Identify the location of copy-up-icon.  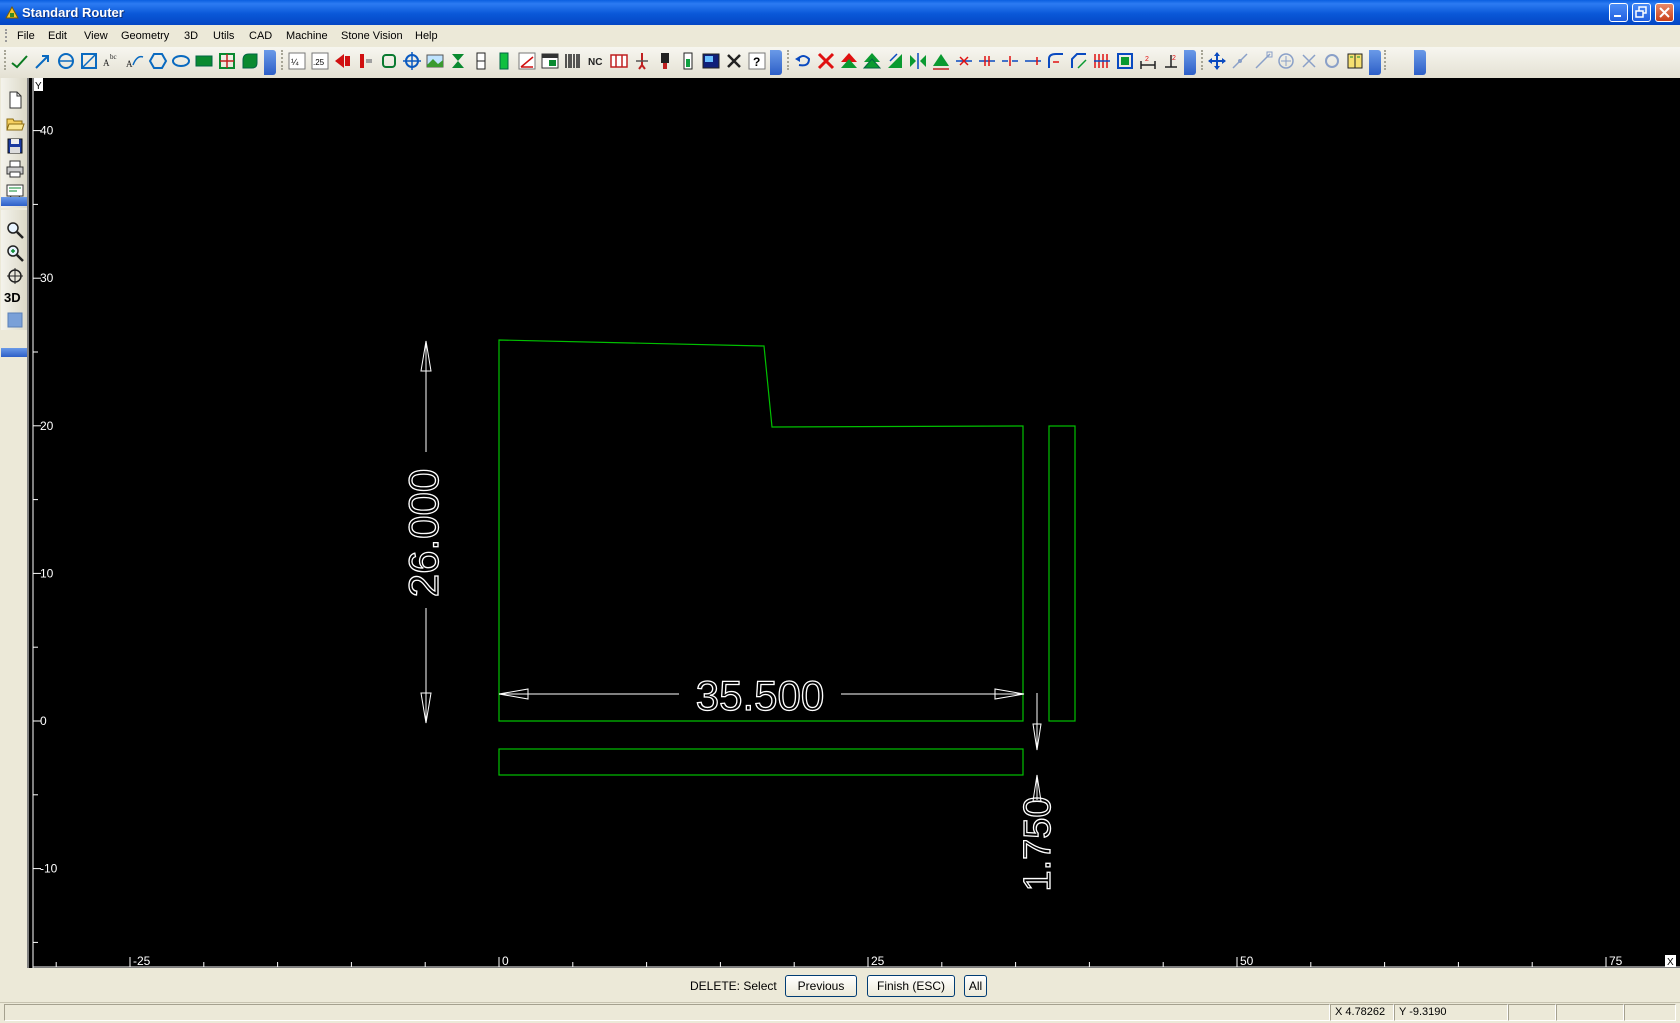
(872, 61).